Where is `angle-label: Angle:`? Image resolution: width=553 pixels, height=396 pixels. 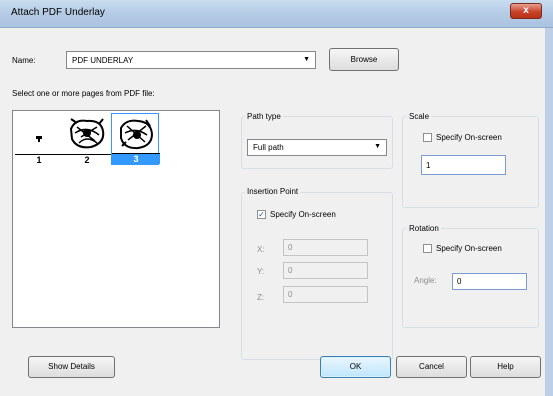
angle-label: Angle: is located at coordinates (425, 280).